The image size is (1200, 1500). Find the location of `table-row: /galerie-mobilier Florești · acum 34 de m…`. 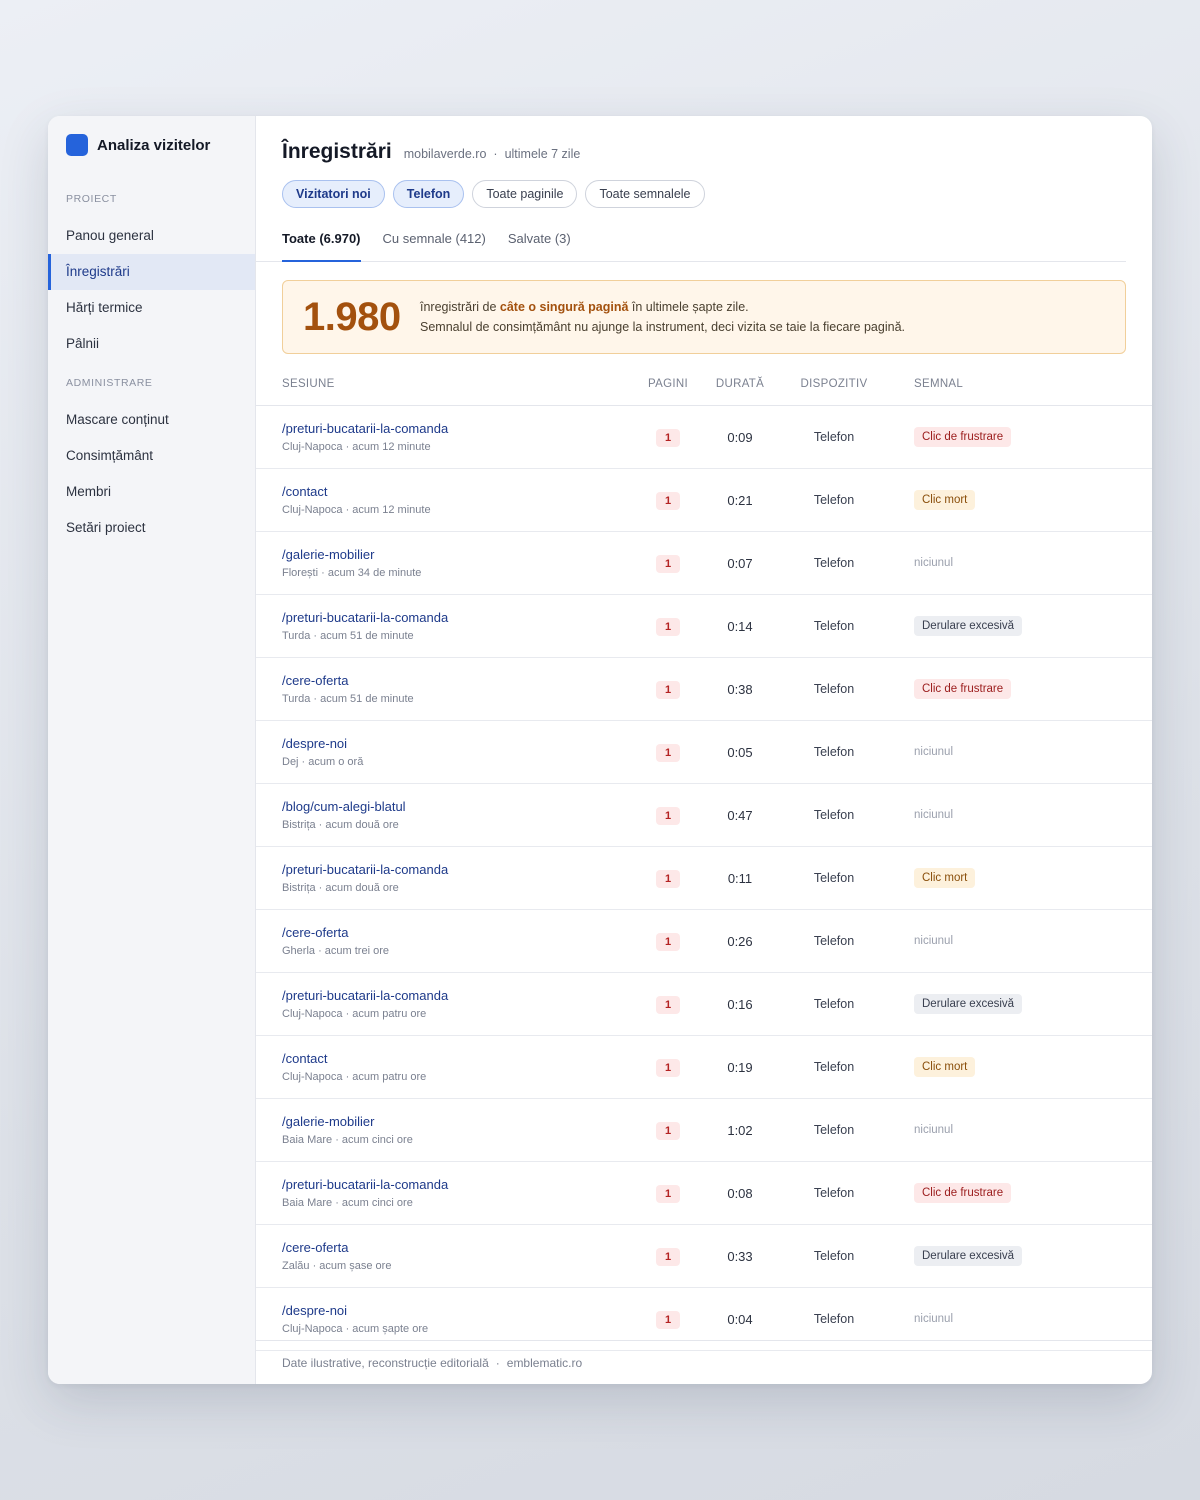

table-row: /galerie-mobilier Florești · acum 34 de m… is located at coordinates (704, 563).